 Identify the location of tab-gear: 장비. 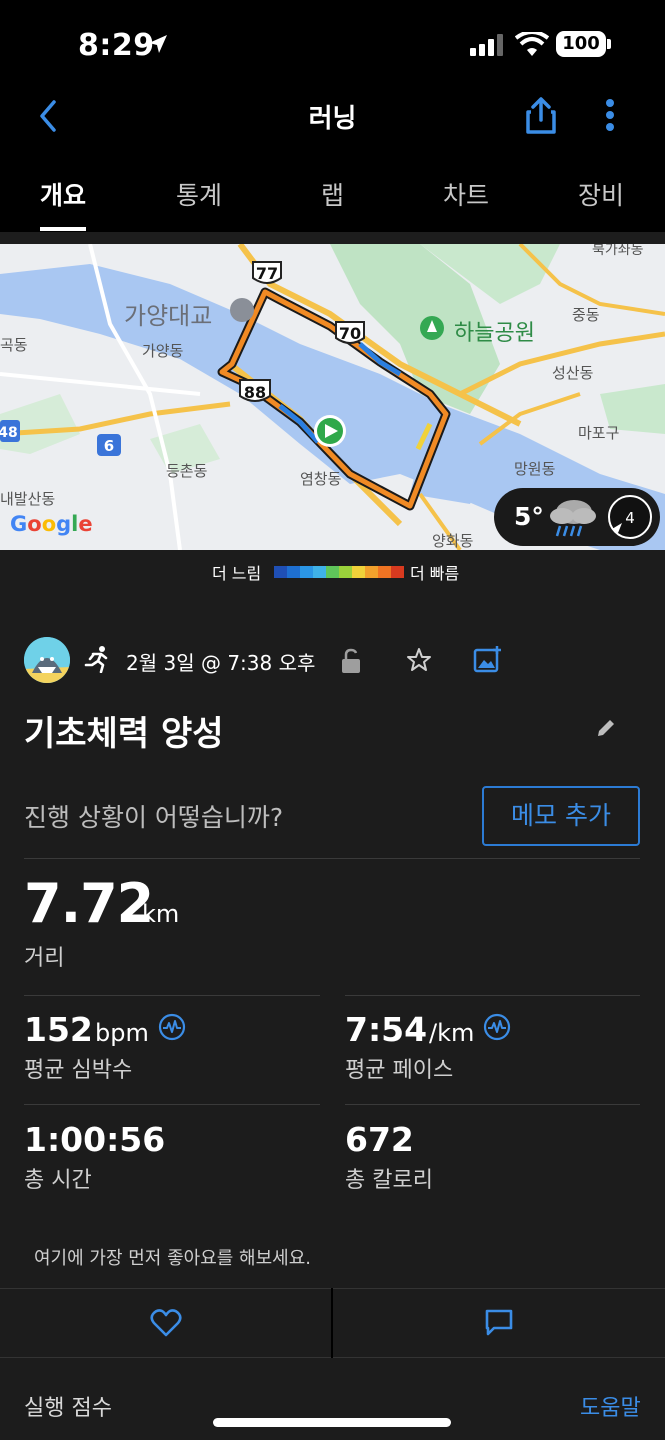
(601, 194).